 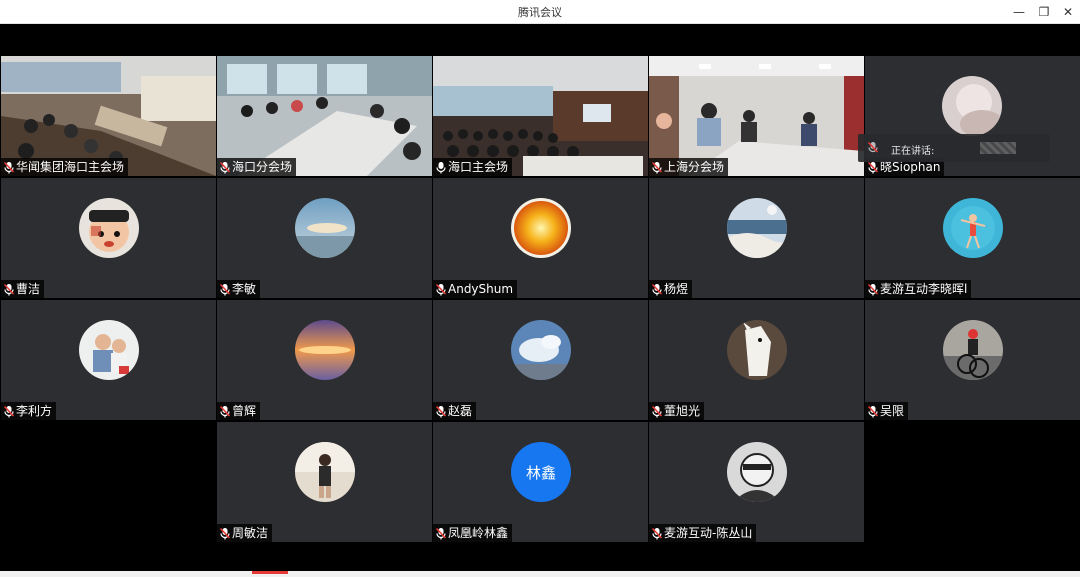 I want to click on minimize-button: —, so click(x=1019, y=12).